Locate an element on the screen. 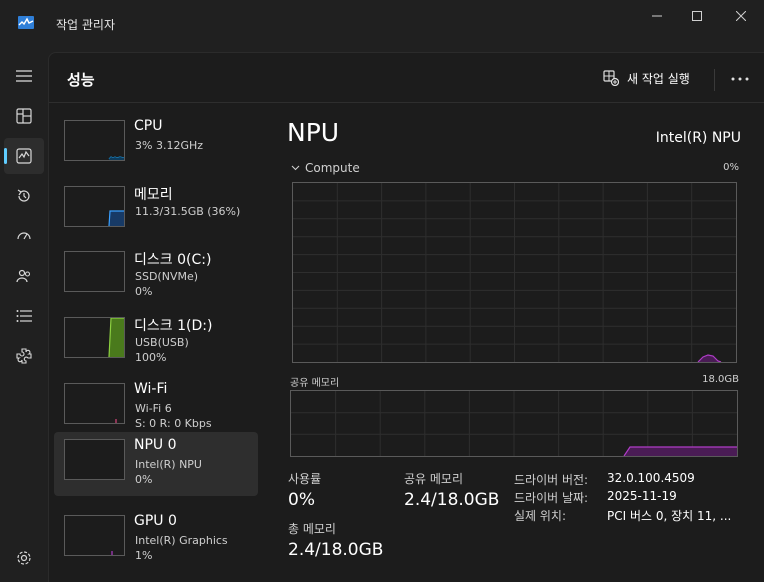 This screenshot has width=764, height=582. title-bar: 작업 관리자 is located at coordinates (382, 20).